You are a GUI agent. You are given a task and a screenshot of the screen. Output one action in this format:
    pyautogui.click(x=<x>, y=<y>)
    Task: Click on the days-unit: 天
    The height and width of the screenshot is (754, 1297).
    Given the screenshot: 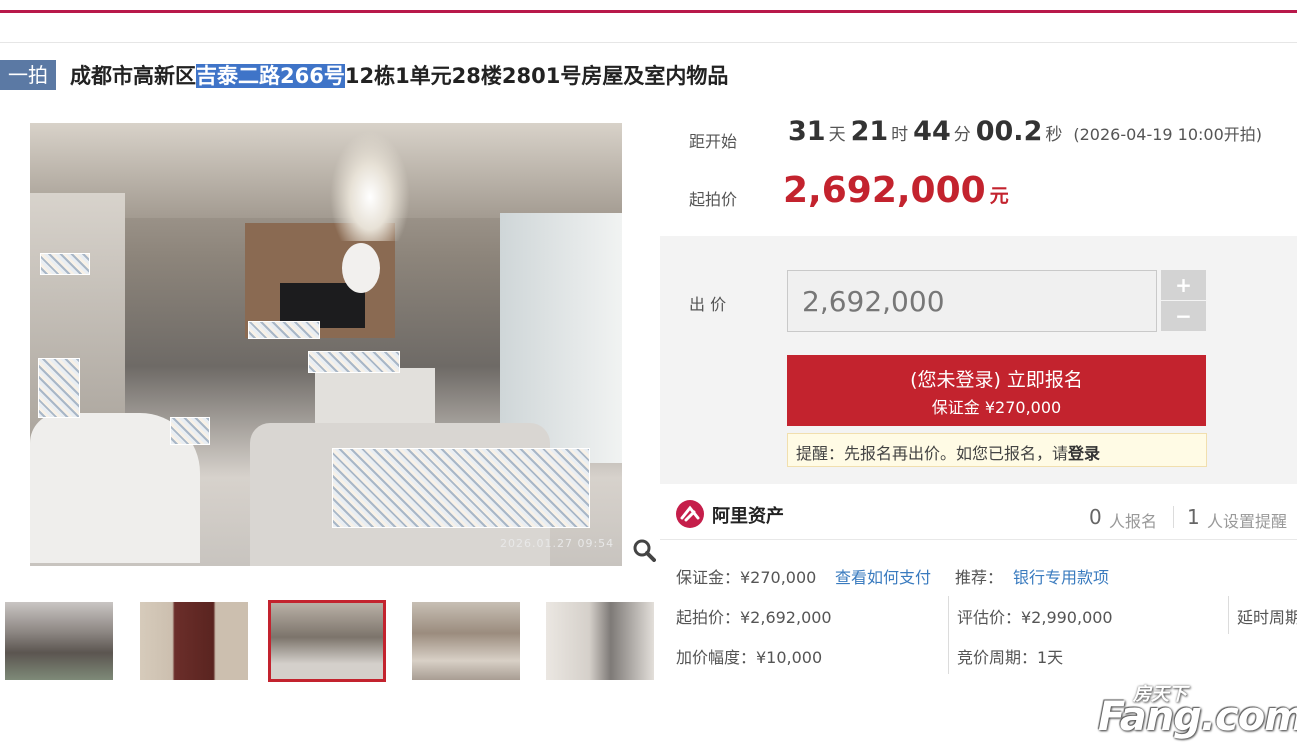 What is the action you would take?
    pyautogui.click(x=837, y=135)
    